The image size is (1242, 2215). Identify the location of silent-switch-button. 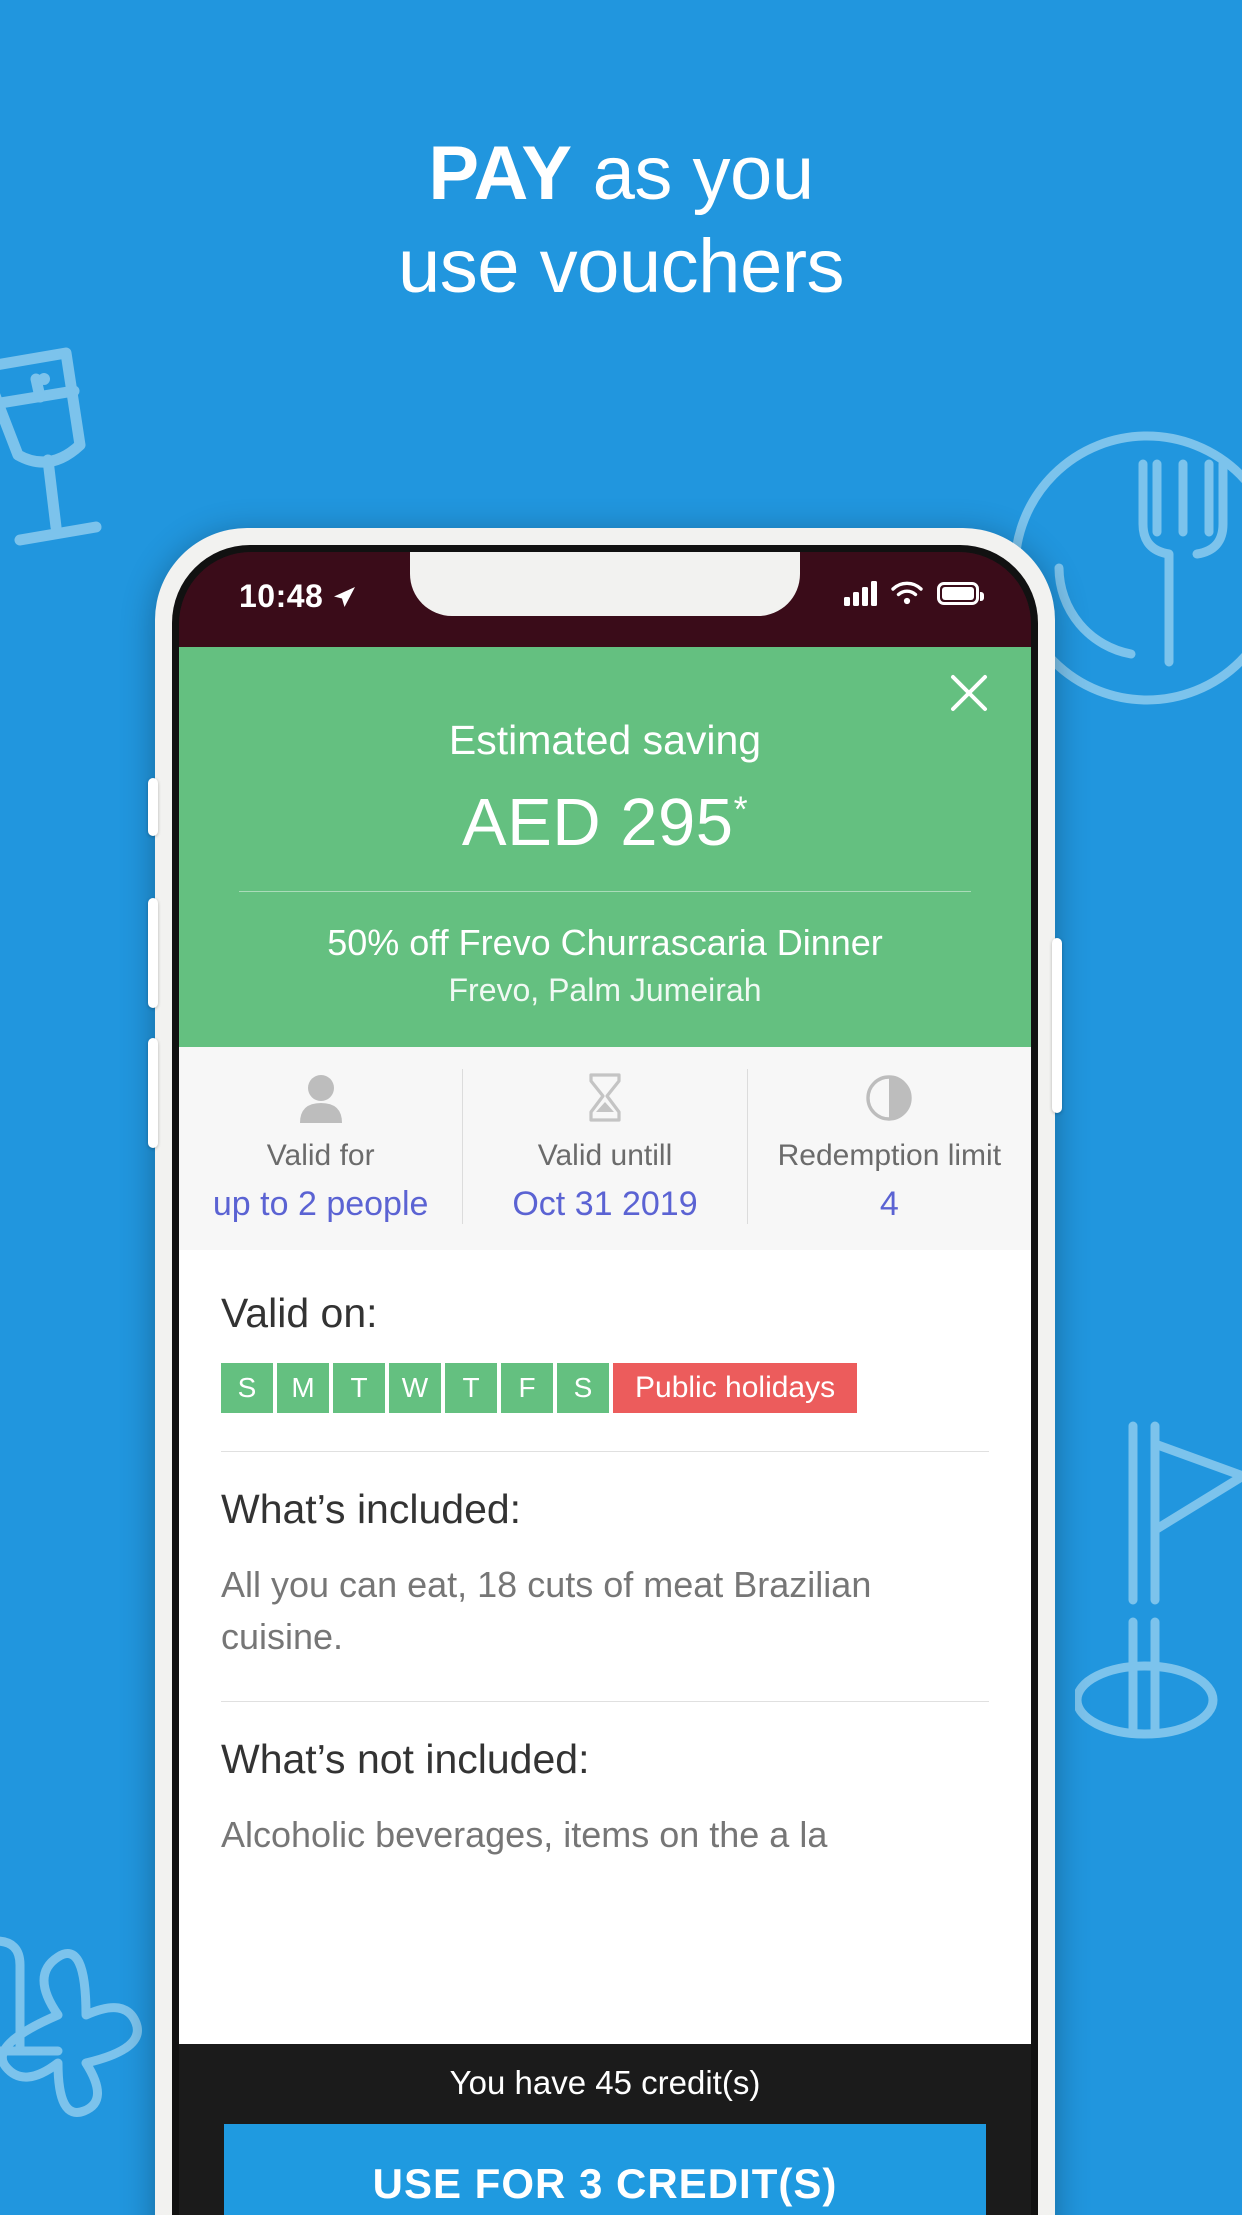
(153, 807).